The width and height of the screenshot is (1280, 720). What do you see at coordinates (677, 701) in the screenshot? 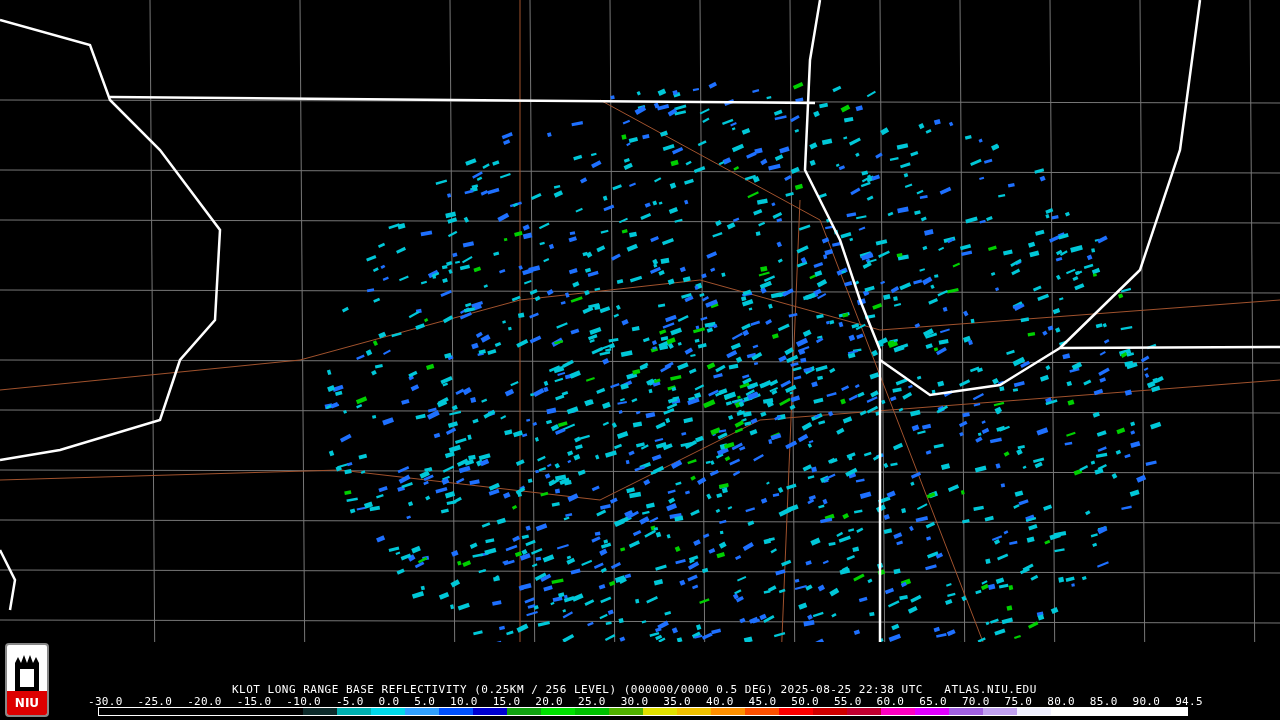
I see `scale-label: 35.0` at bounding box center [677, 701].